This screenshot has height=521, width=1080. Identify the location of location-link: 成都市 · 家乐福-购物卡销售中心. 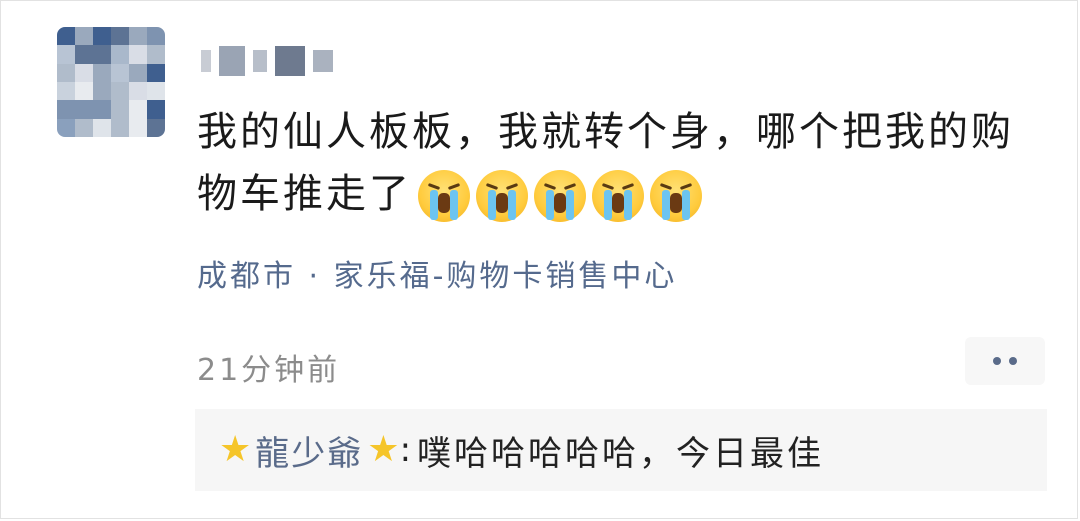
(437, 273).